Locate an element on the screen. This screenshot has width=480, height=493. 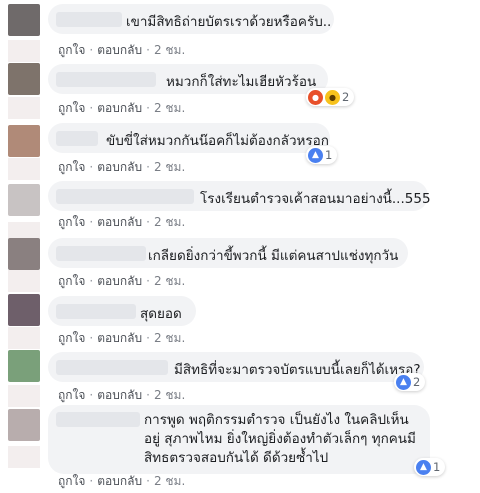
comment-bubble: ขับขี่ใส่หมวกกันน๊อคก็ไม่ต้องกลัวหรอก is located at coordinates (189, 138).